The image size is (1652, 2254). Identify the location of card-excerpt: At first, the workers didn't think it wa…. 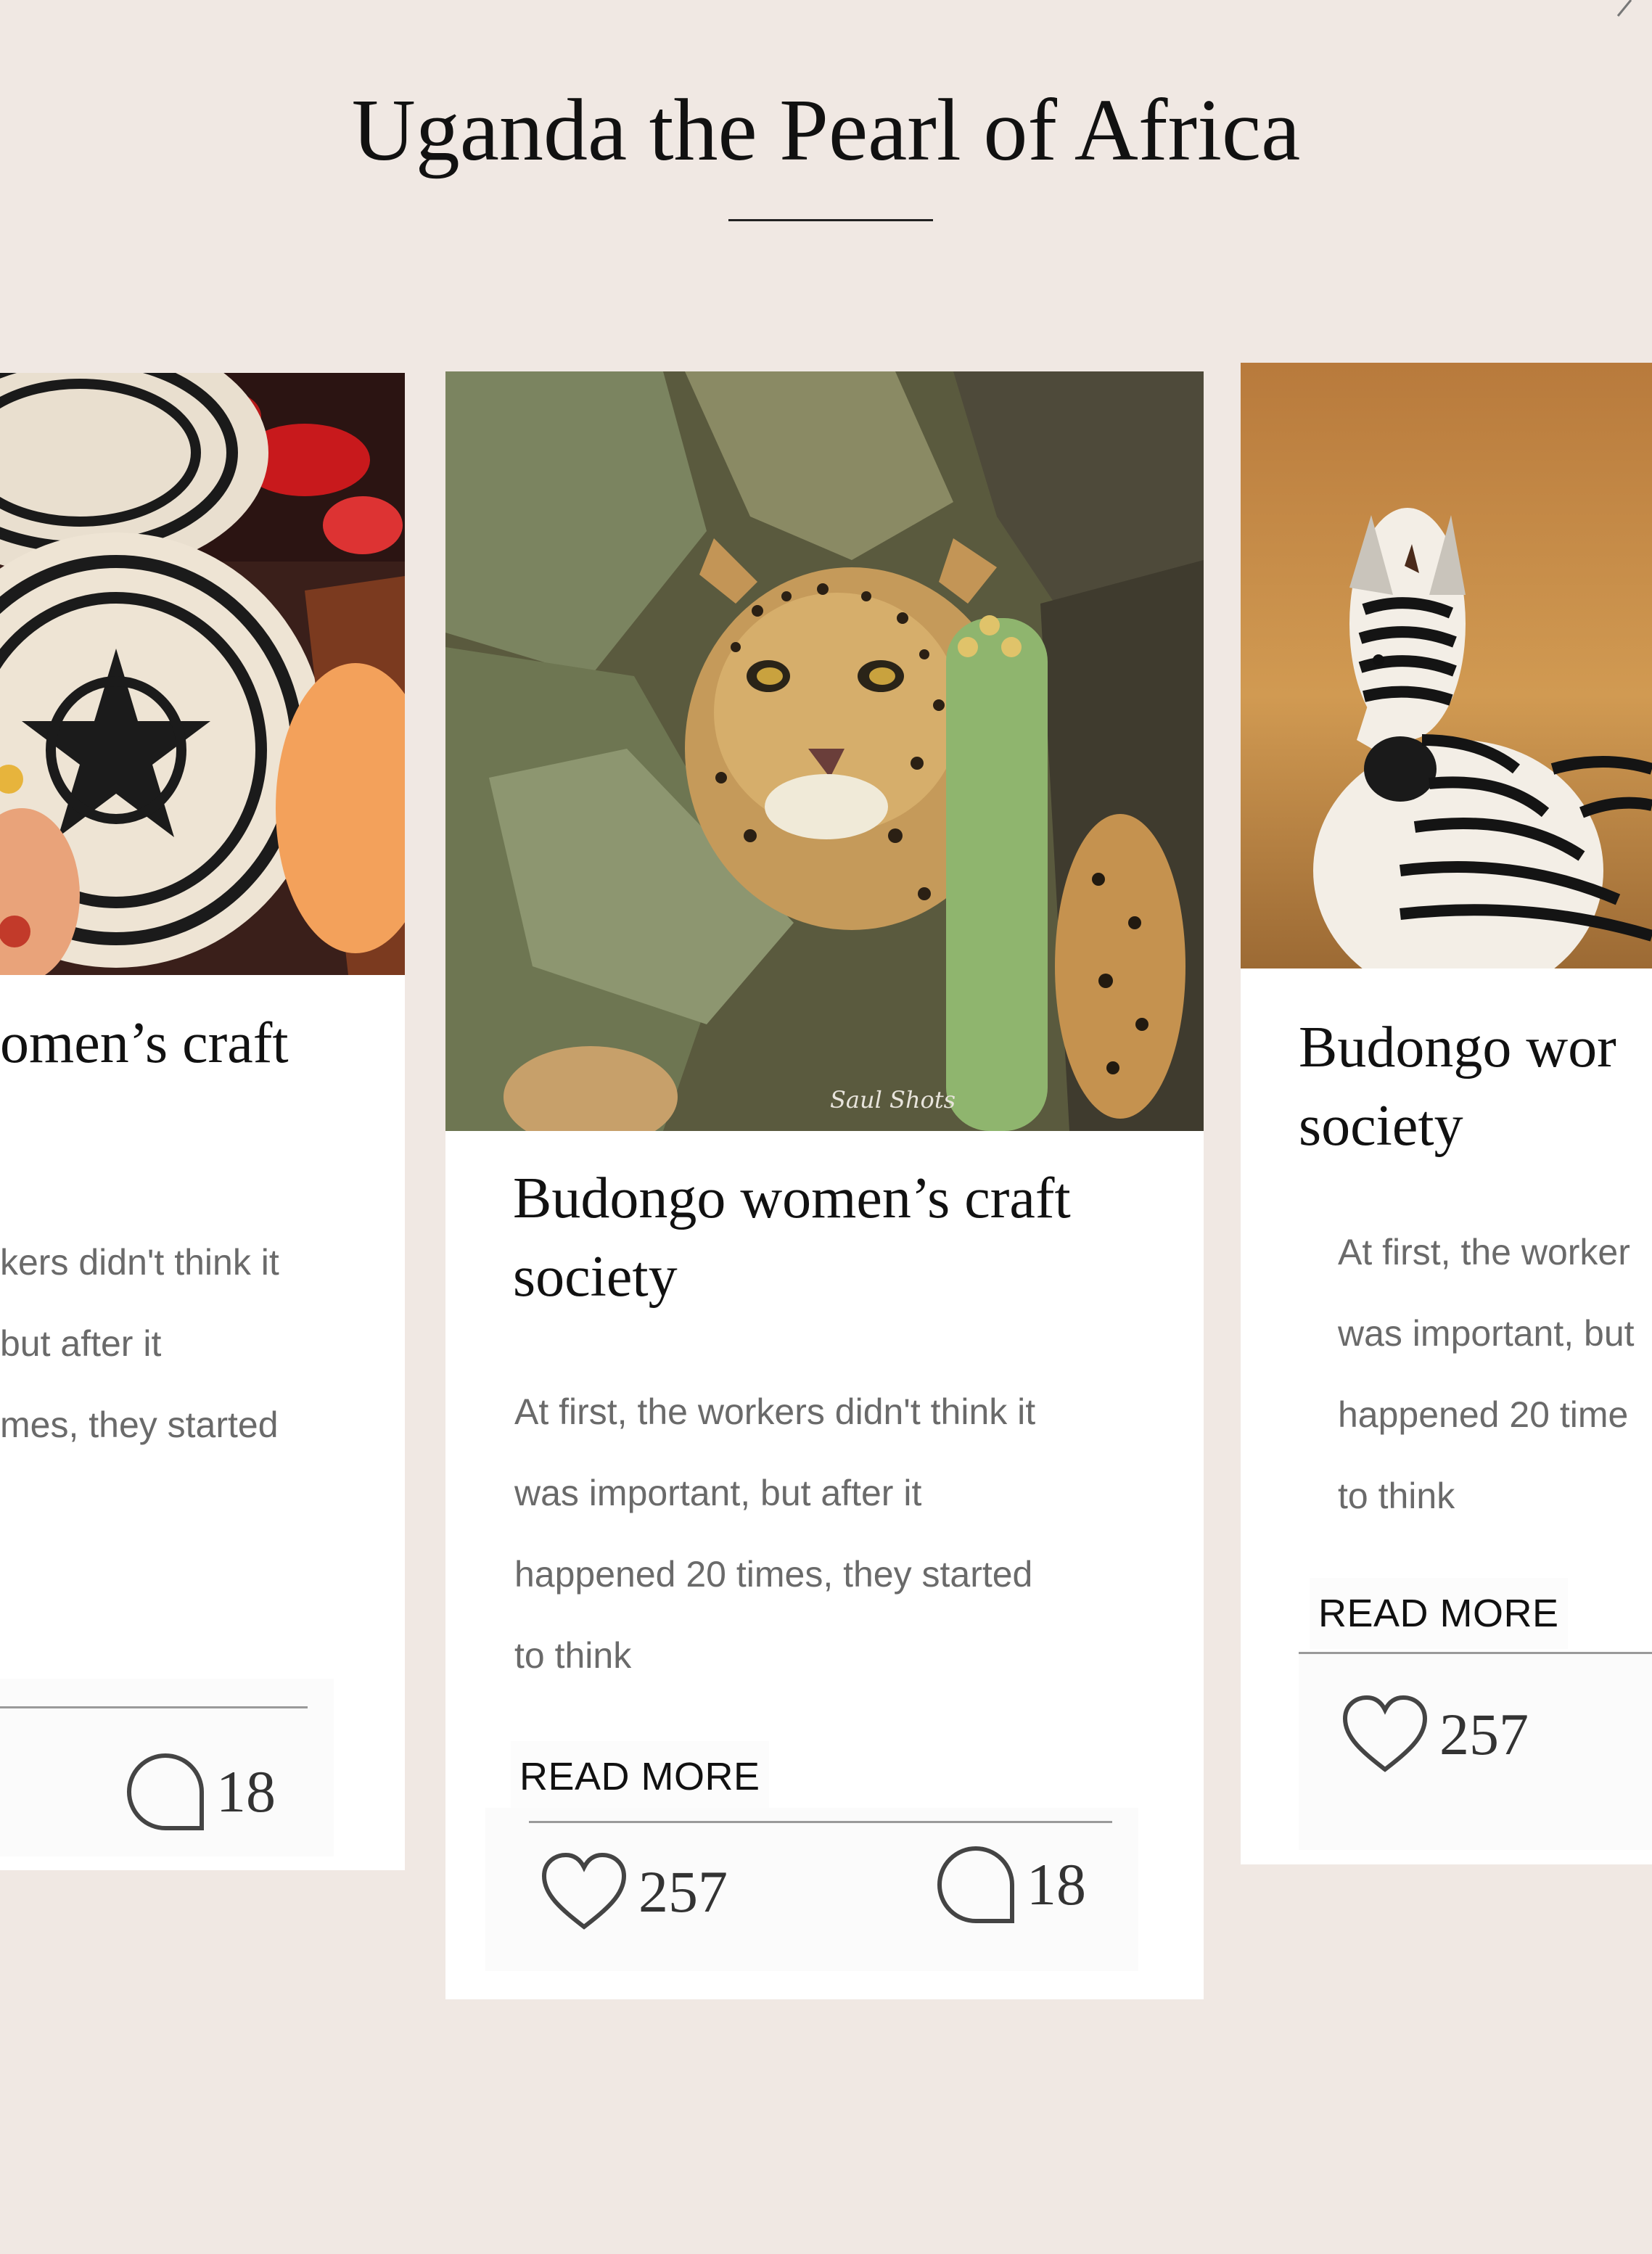
(775, 1533).